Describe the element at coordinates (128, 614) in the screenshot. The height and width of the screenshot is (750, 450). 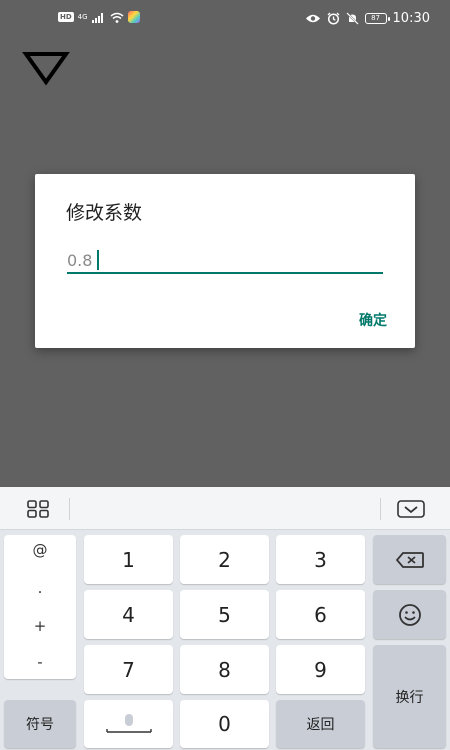
I see `key-4: 4` at that location.